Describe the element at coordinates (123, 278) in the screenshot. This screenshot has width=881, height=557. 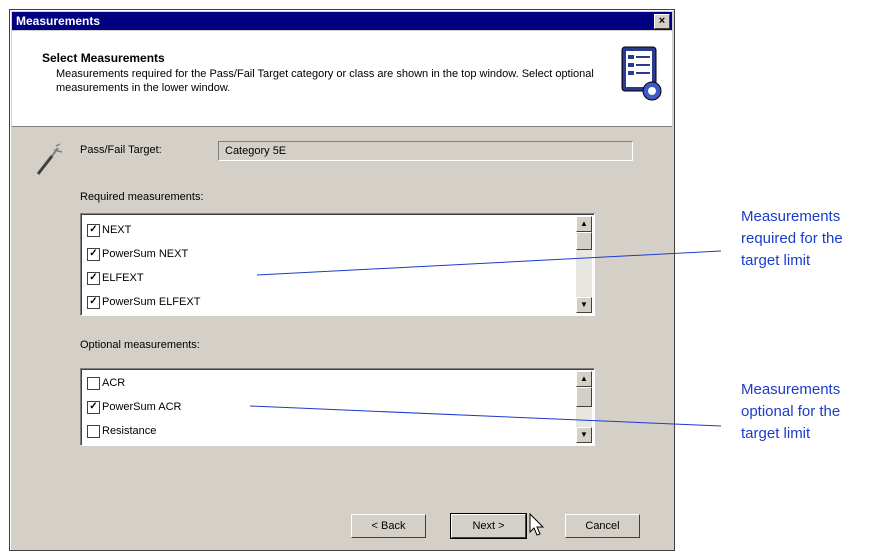
I see `item-label: ELFEXT` at that location.